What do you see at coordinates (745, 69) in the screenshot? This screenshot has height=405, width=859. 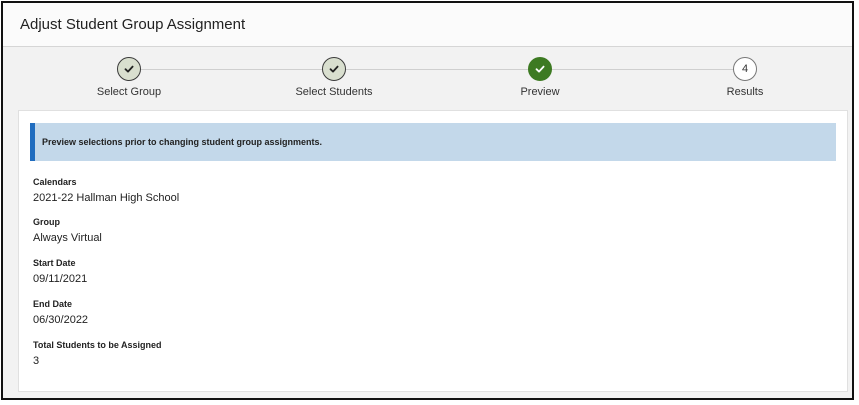 I see `step-number-indicator: 4` at bounding box center [745, 69].